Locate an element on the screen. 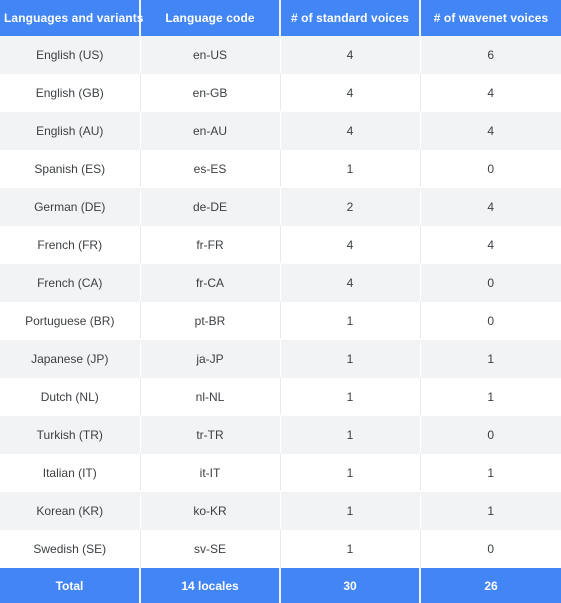  table-row: Italian (IT)it-IT11 is located at coordinates (280, 473).